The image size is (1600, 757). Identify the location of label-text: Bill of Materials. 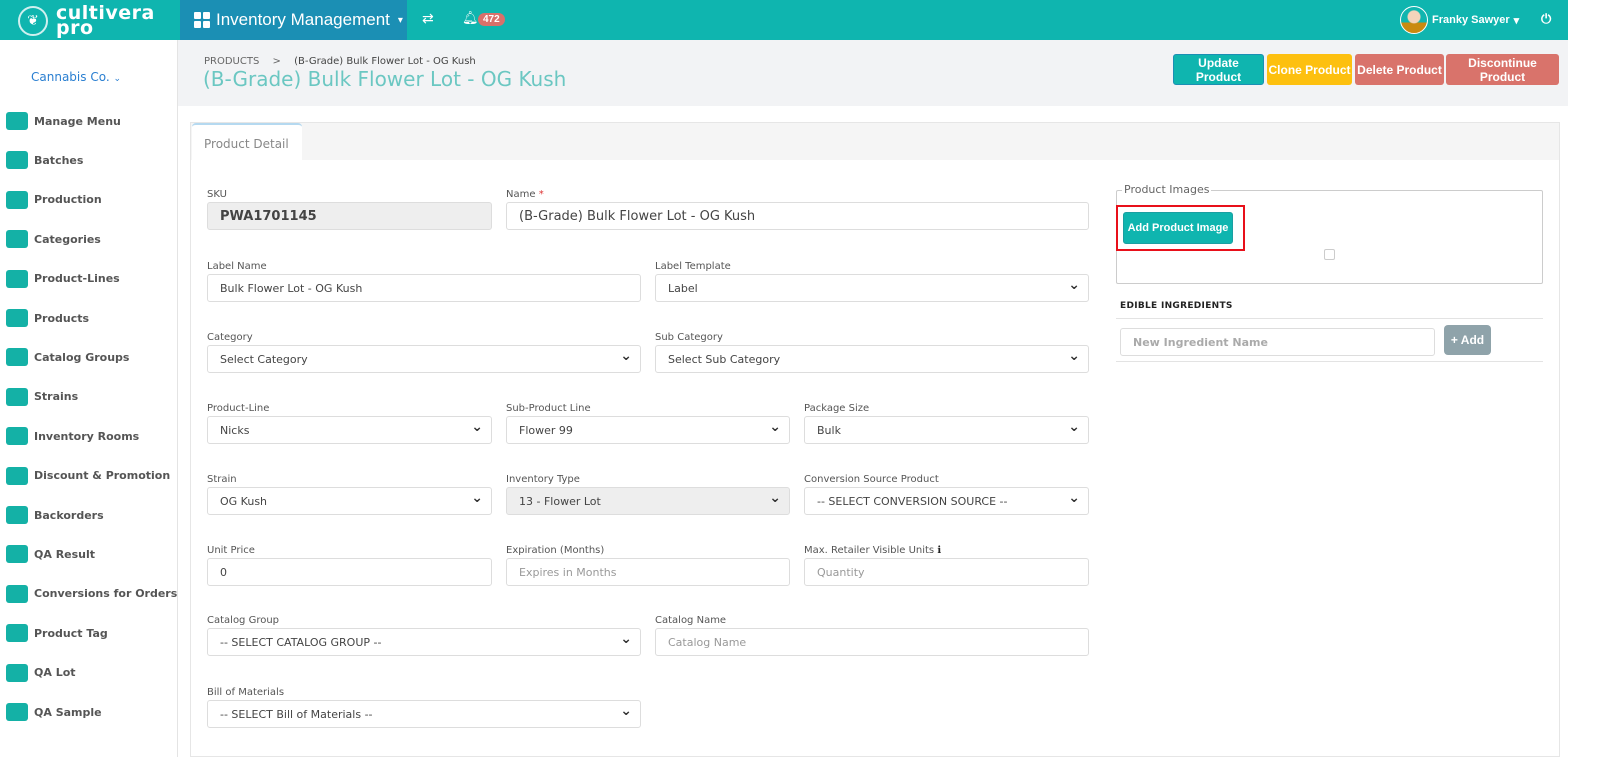
(246, 692).